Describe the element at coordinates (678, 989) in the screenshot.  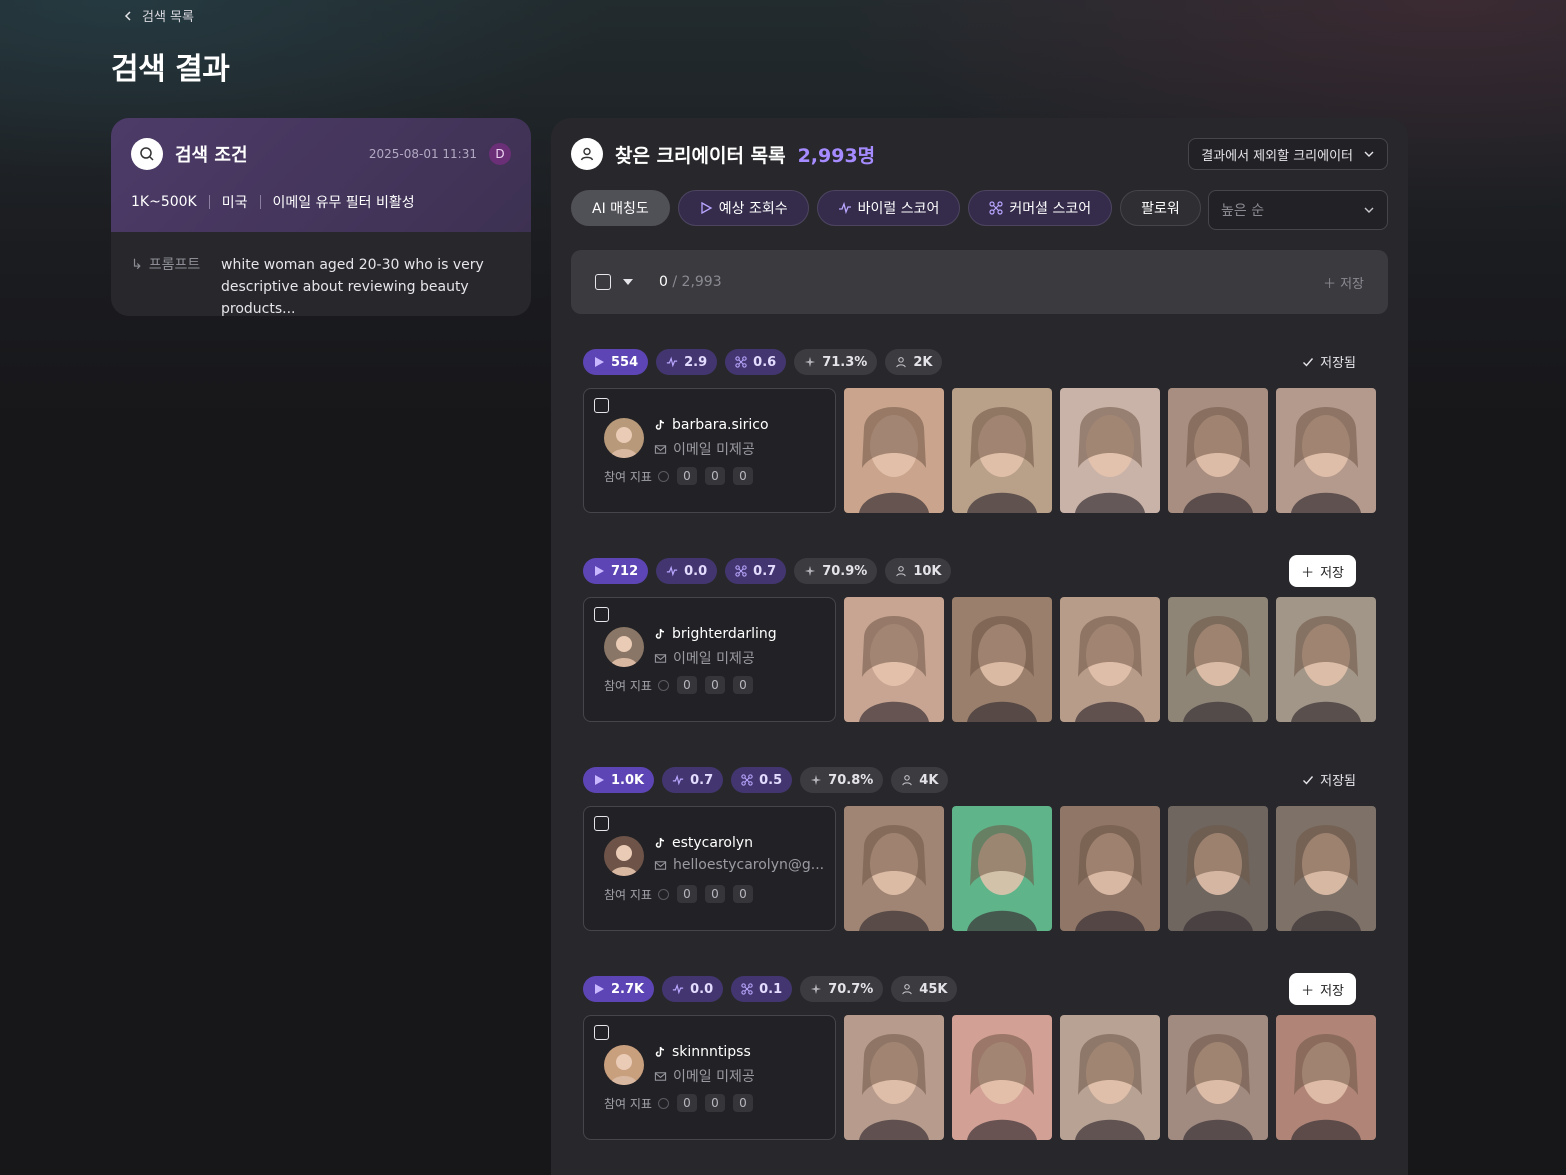
I see `pulse-icon` at that location.